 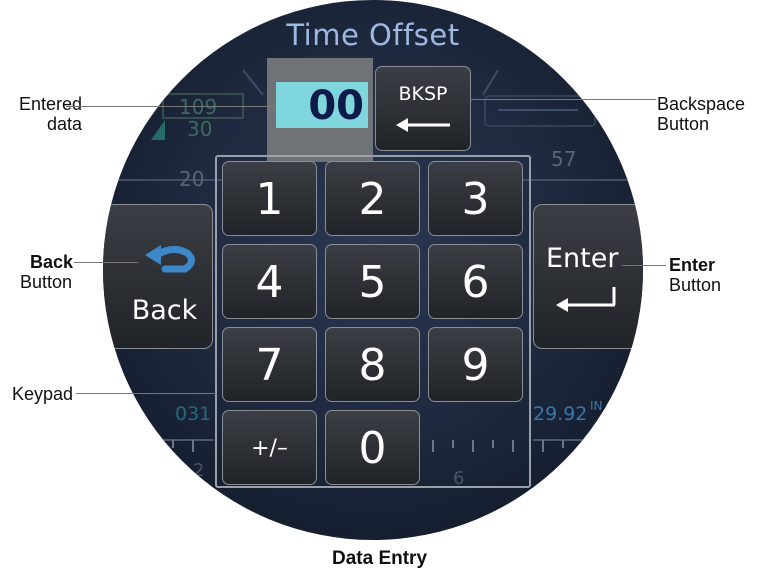 What do you see at coordinates (50, 104) in the screenshot?
I see `callout-entered-line1: Entered` at bounding box center [50, 104].